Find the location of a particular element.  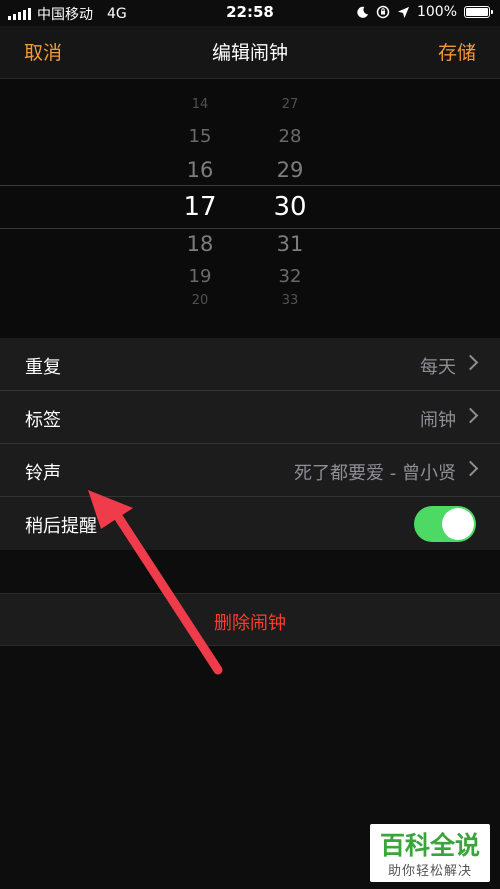

nav-bar: 取消 编辑闹钟 存储 is located at coordinates (250, 52).